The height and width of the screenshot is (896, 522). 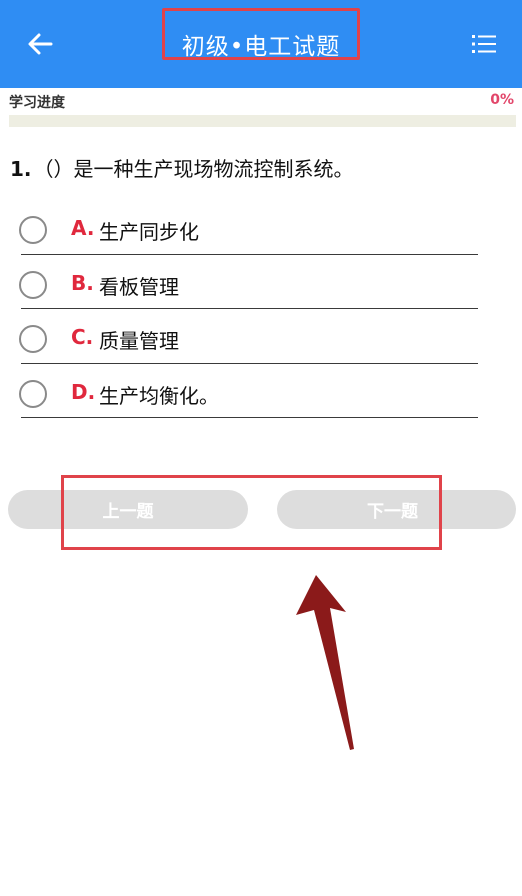 I want to click on divider, so click(x=249, y=417).